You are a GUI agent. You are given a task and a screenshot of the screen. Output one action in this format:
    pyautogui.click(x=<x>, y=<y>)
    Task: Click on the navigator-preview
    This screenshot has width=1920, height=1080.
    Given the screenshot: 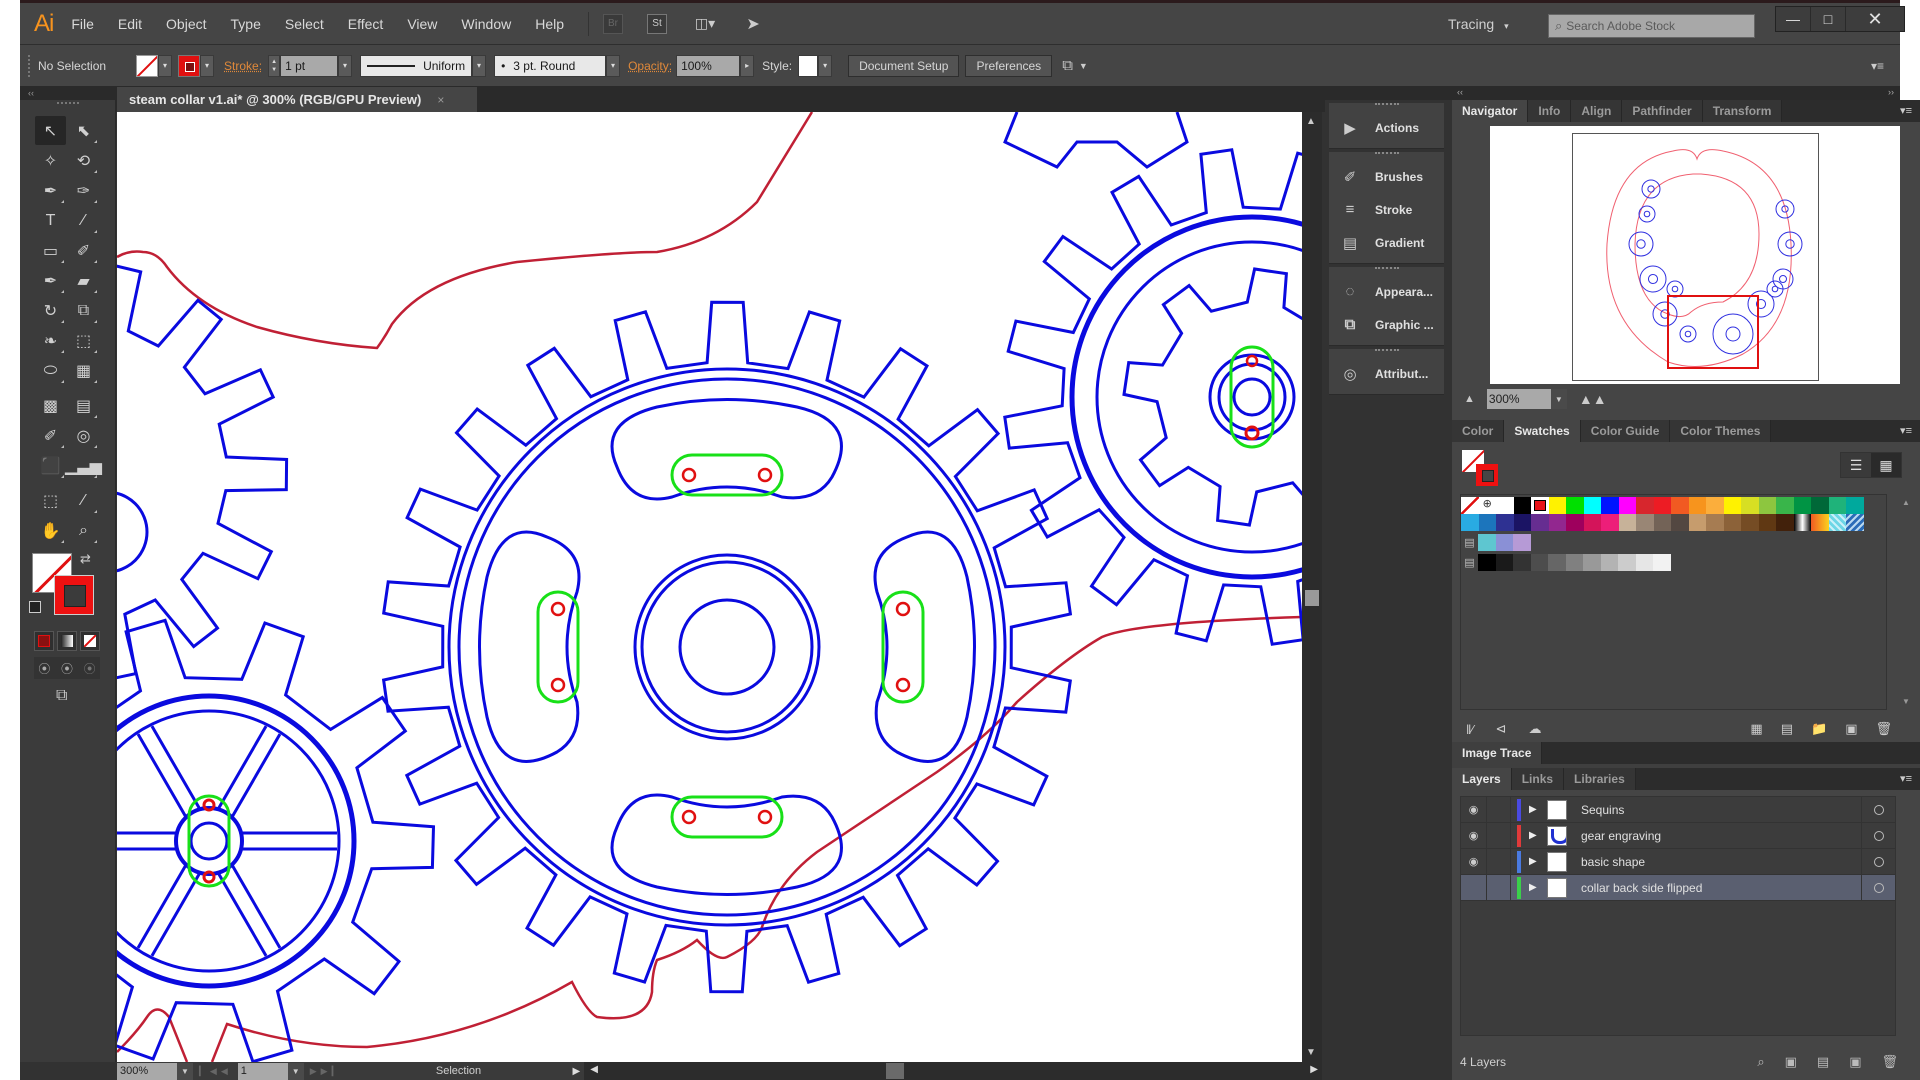 What is the action you would take?
    pyautogui.click(x=1695, y=255)
    